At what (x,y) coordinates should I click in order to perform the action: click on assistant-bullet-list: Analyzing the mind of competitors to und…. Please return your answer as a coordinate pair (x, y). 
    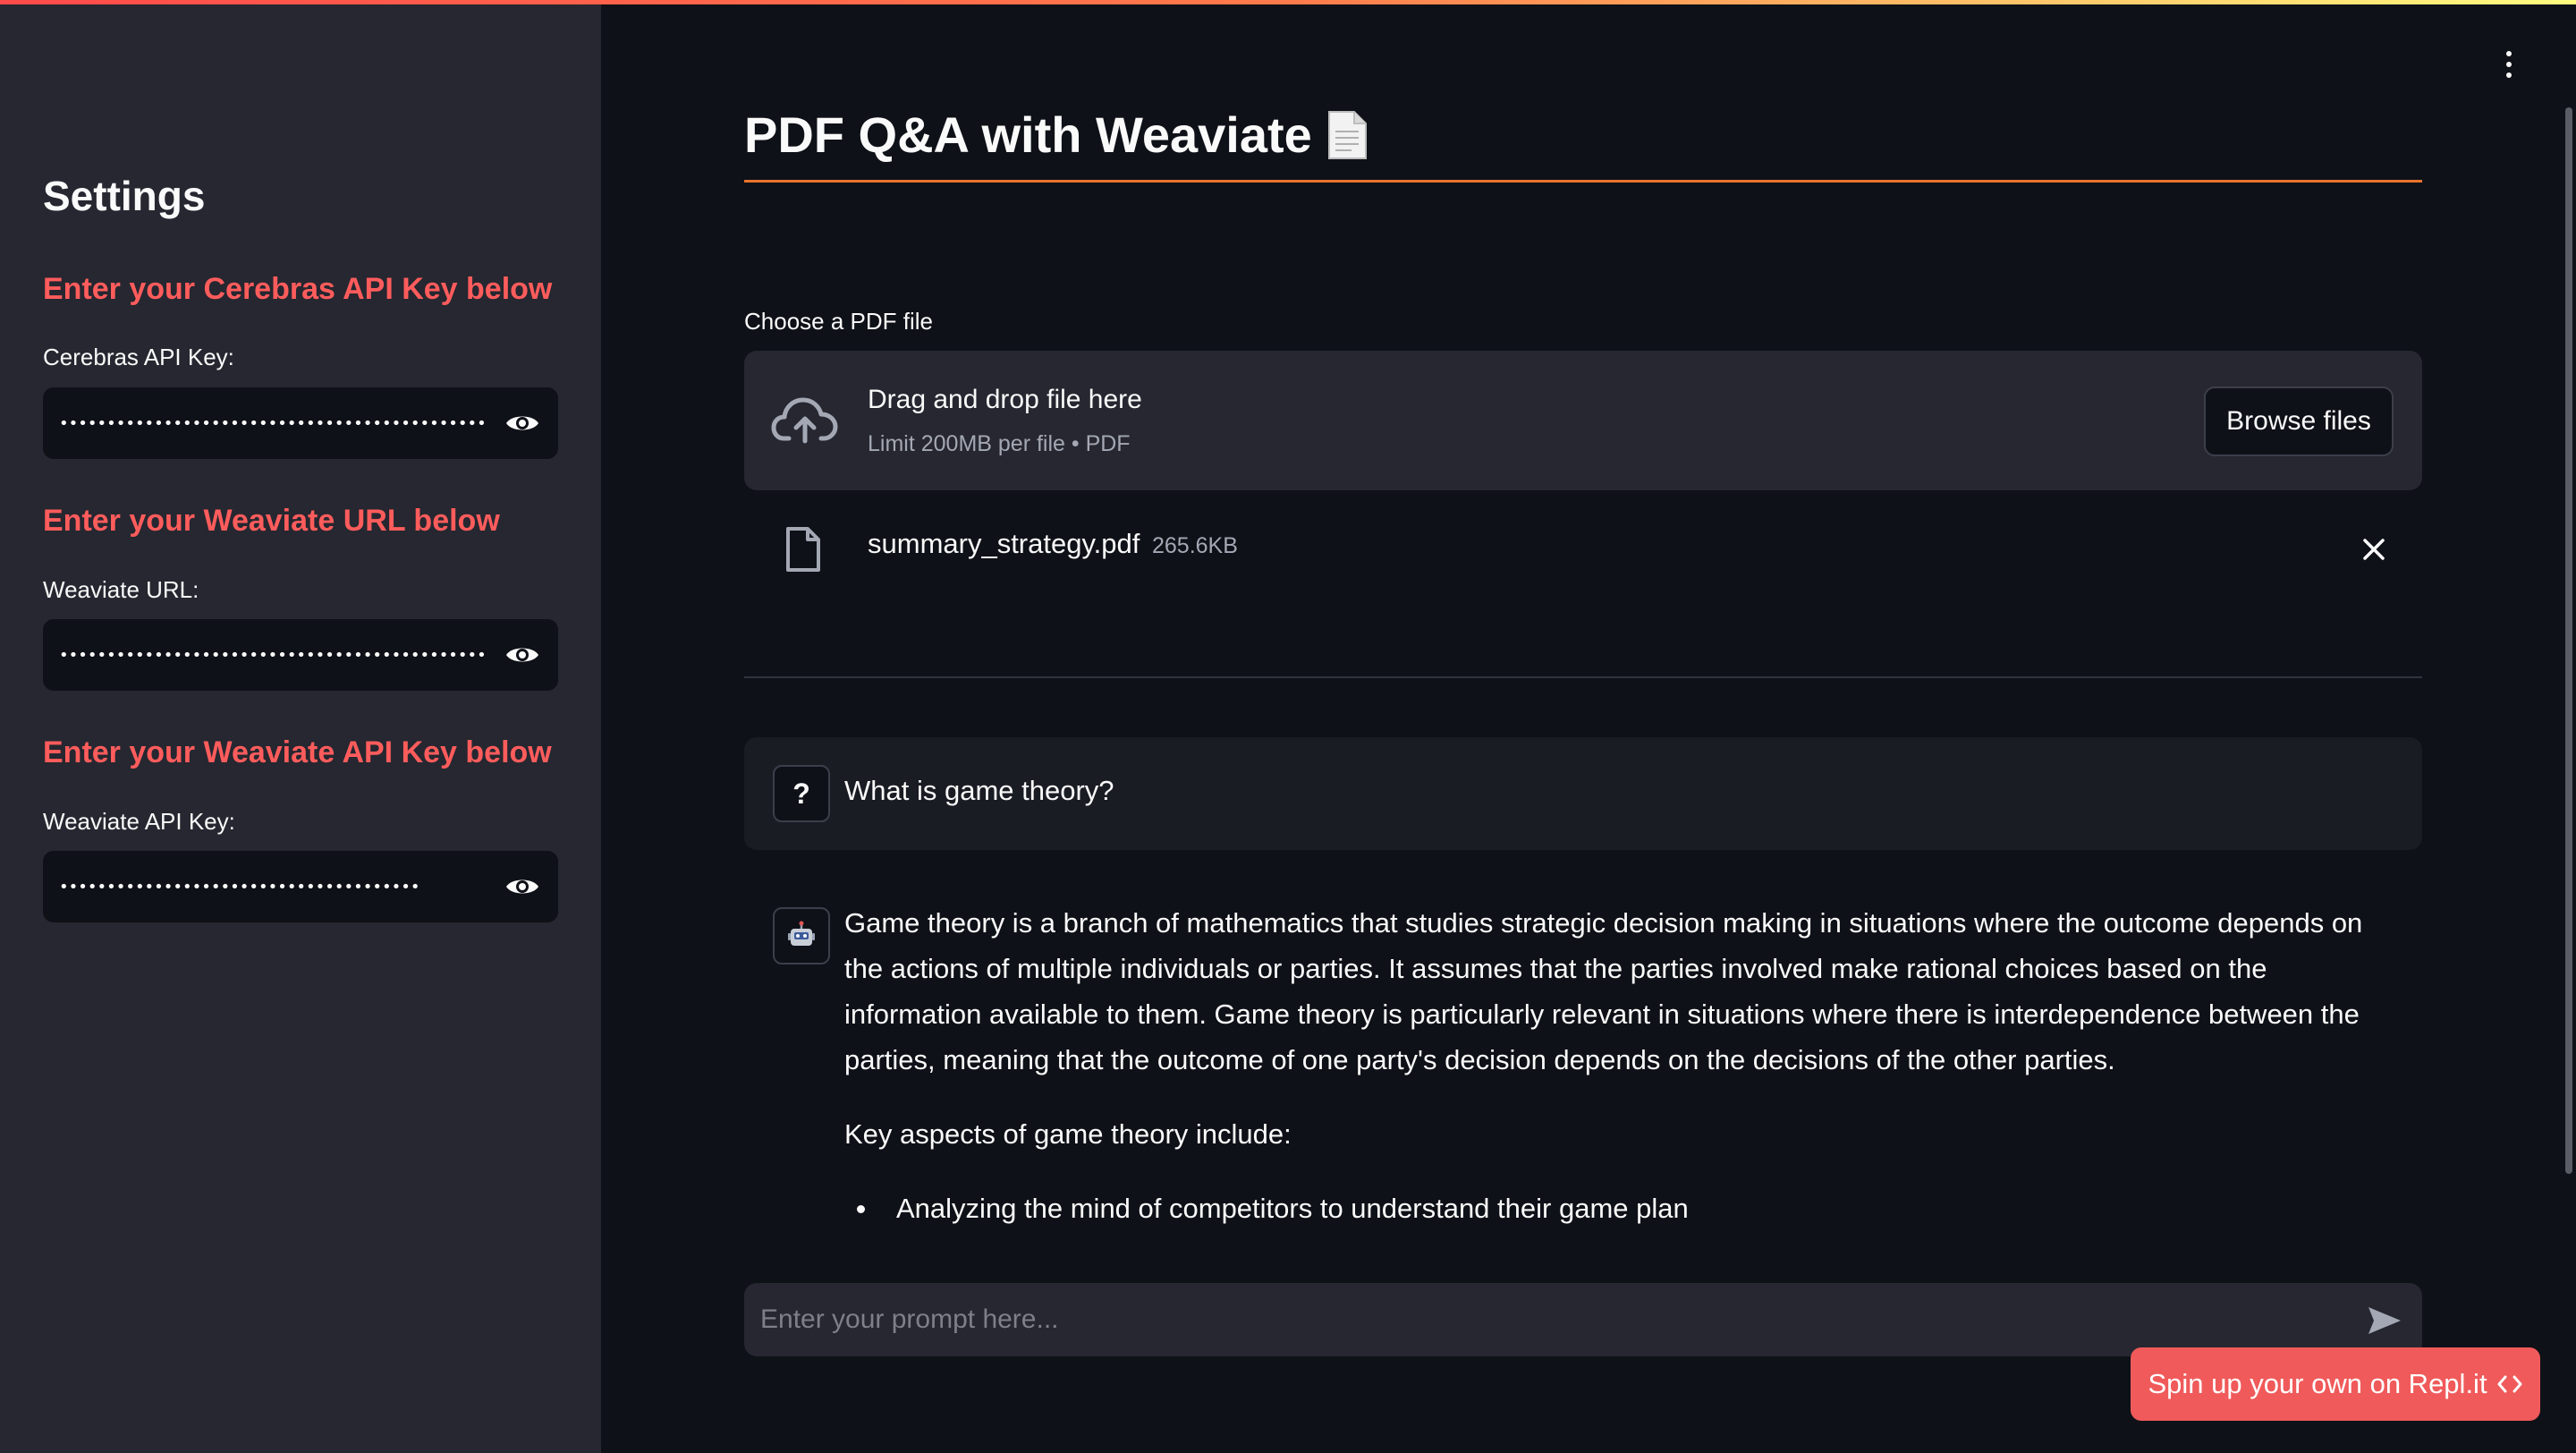
    Looking at the image, I should click on (1622, 1208).